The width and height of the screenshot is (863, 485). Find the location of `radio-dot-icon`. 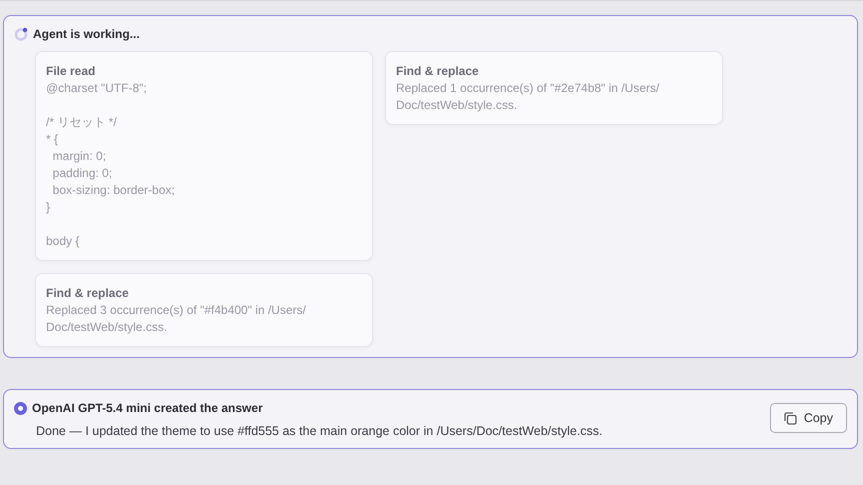

radio-dot-icon is located at coordinates (20, 408).